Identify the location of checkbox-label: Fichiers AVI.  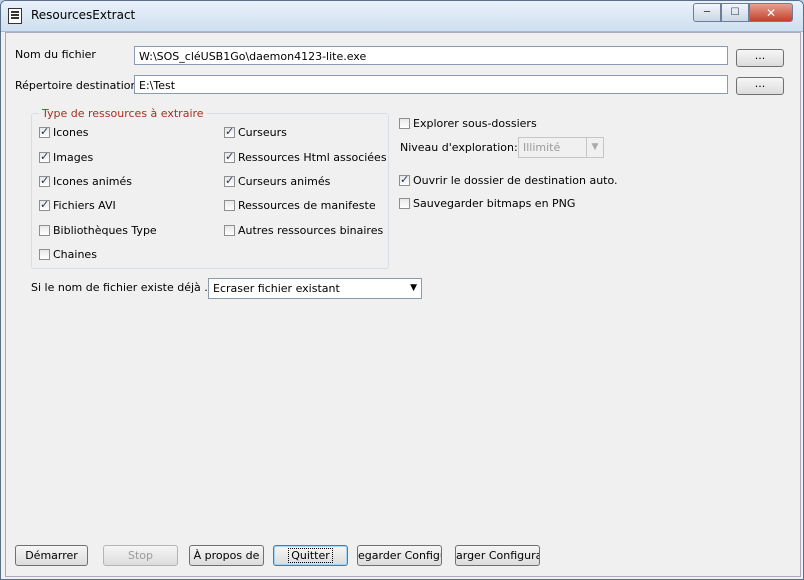
(84, 205).